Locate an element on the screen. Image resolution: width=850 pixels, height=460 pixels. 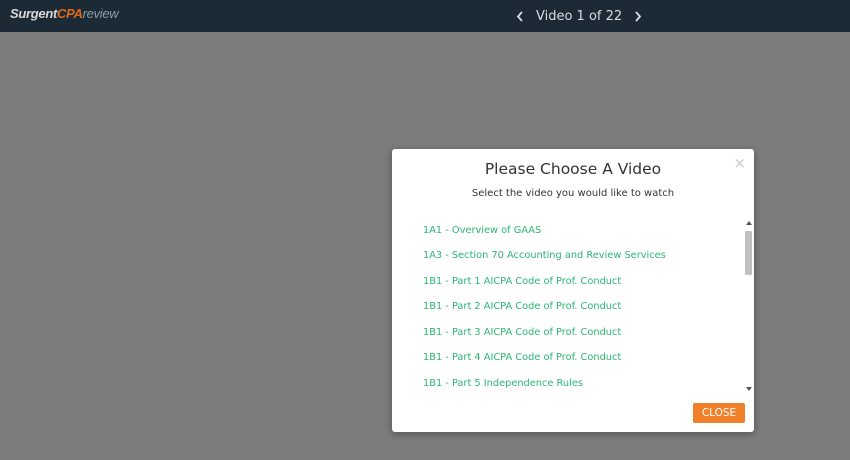
scroll-down-arrow-icon is located at coordinates (749, 389).